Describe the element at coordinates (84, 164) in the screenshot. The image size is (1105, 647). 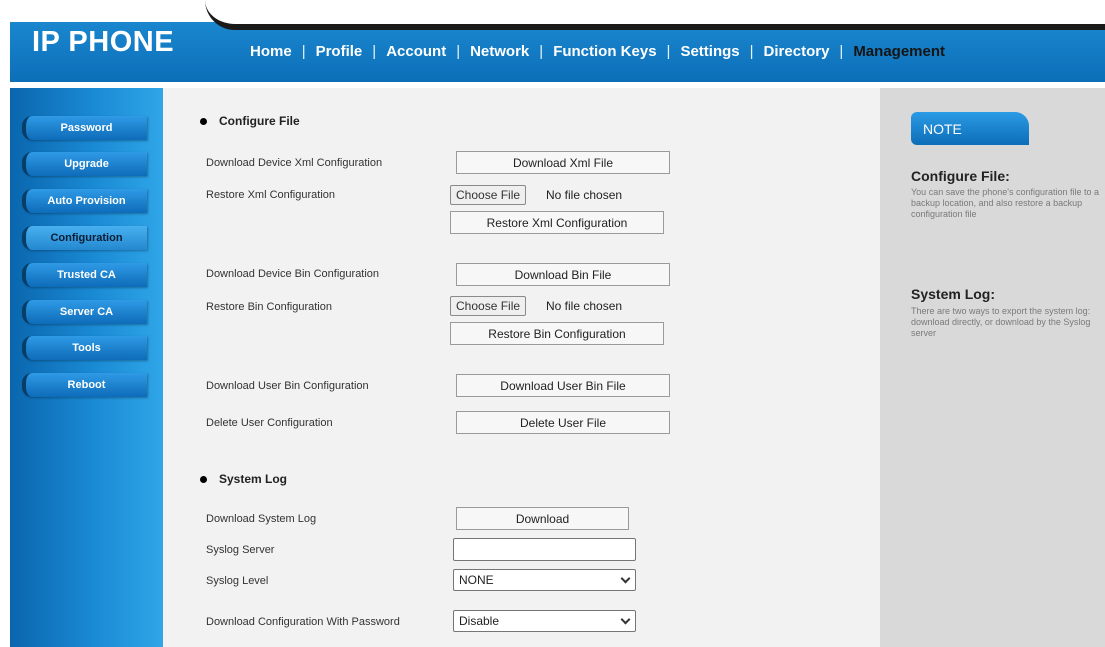
I see `sidebar-item-upgrade: Upgrade` at that location.